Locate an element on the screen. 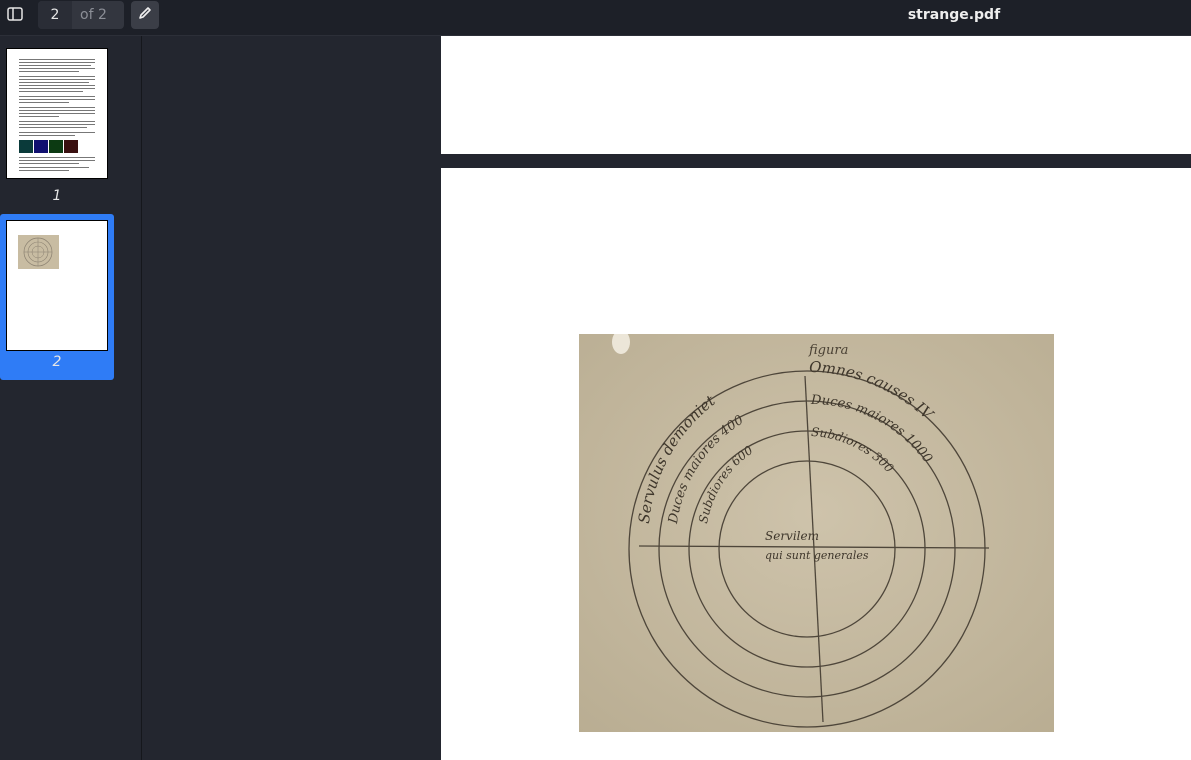 The image size is (1191, 760). thumbnail-label: 1 is located at coordinates (57, 196).